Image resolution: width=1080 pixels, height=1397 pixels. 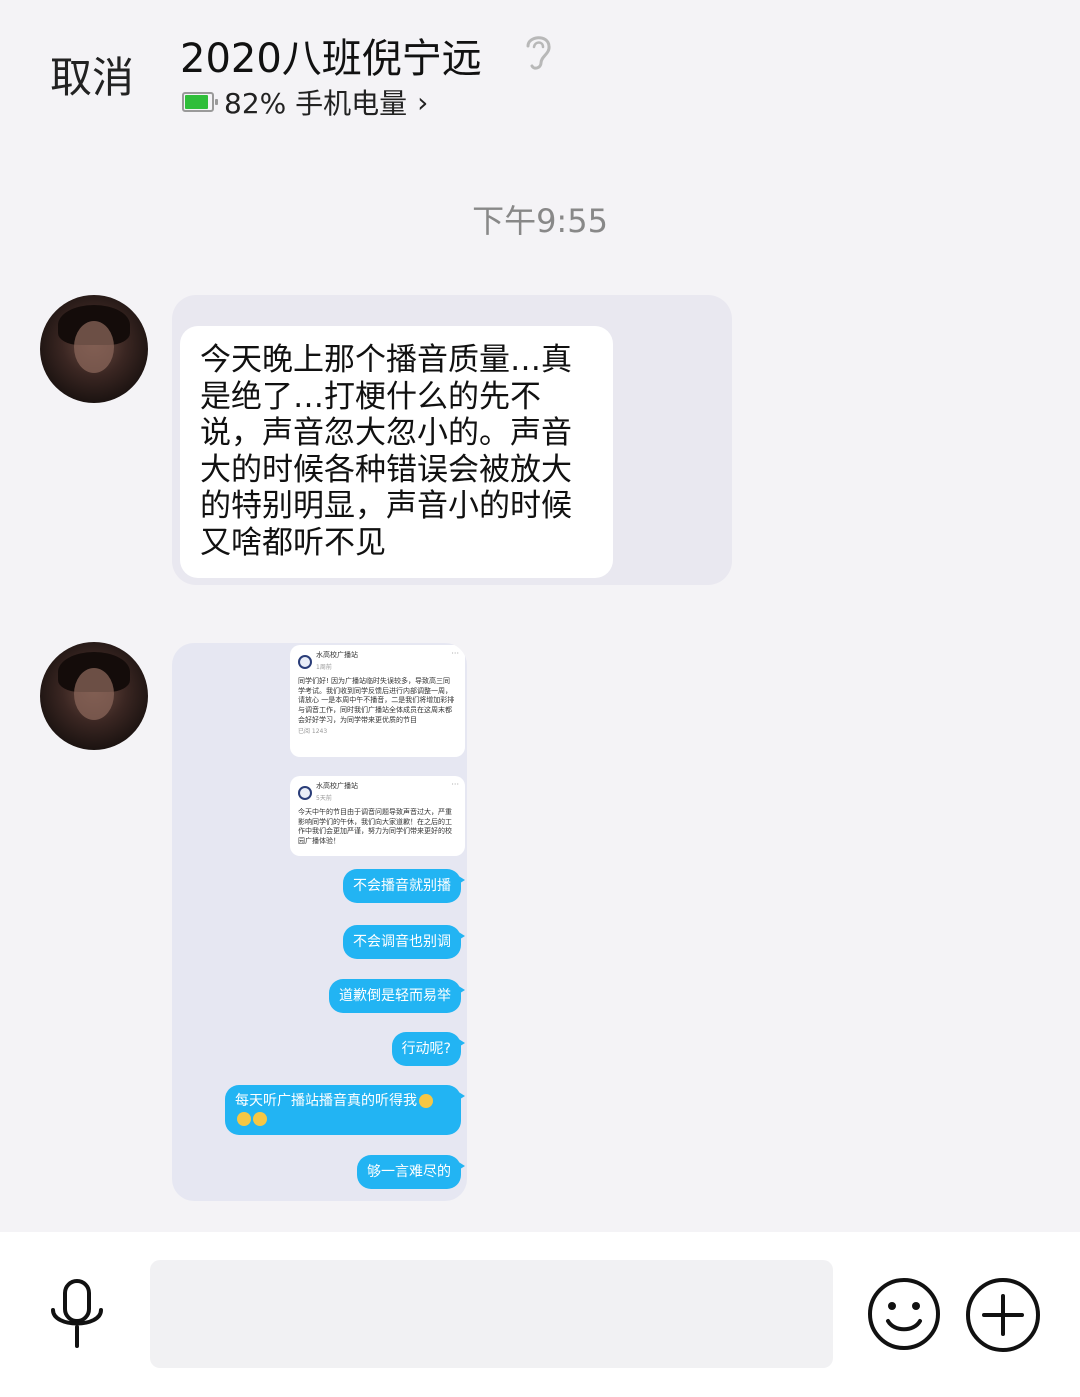 What do you see at coordinates (200, 102) in the screenshot?
I see `battery-icon` at bounding box center [200, 102].